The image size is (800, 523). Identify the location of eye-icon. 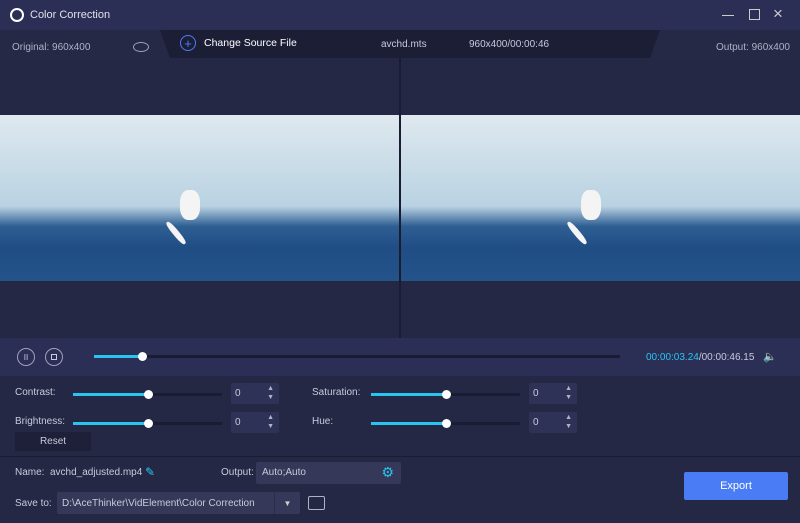
(141, 47).